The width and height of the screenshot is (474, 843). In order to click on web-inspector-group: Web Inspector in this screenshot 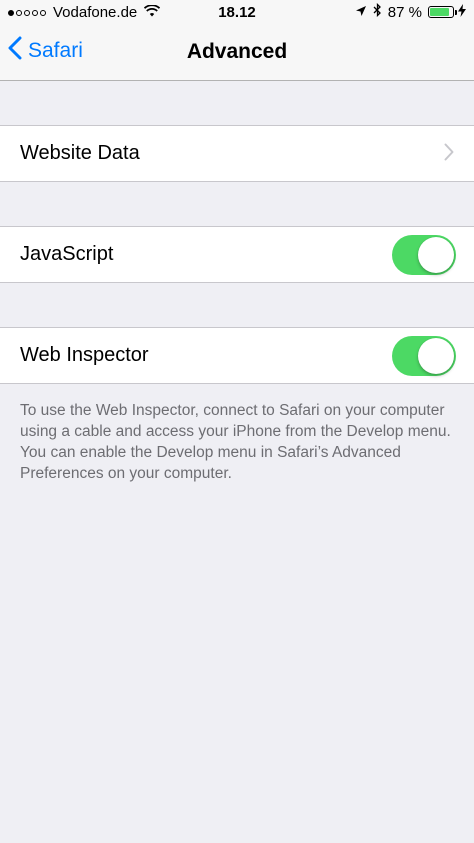, I will do `click(237, 355)`.